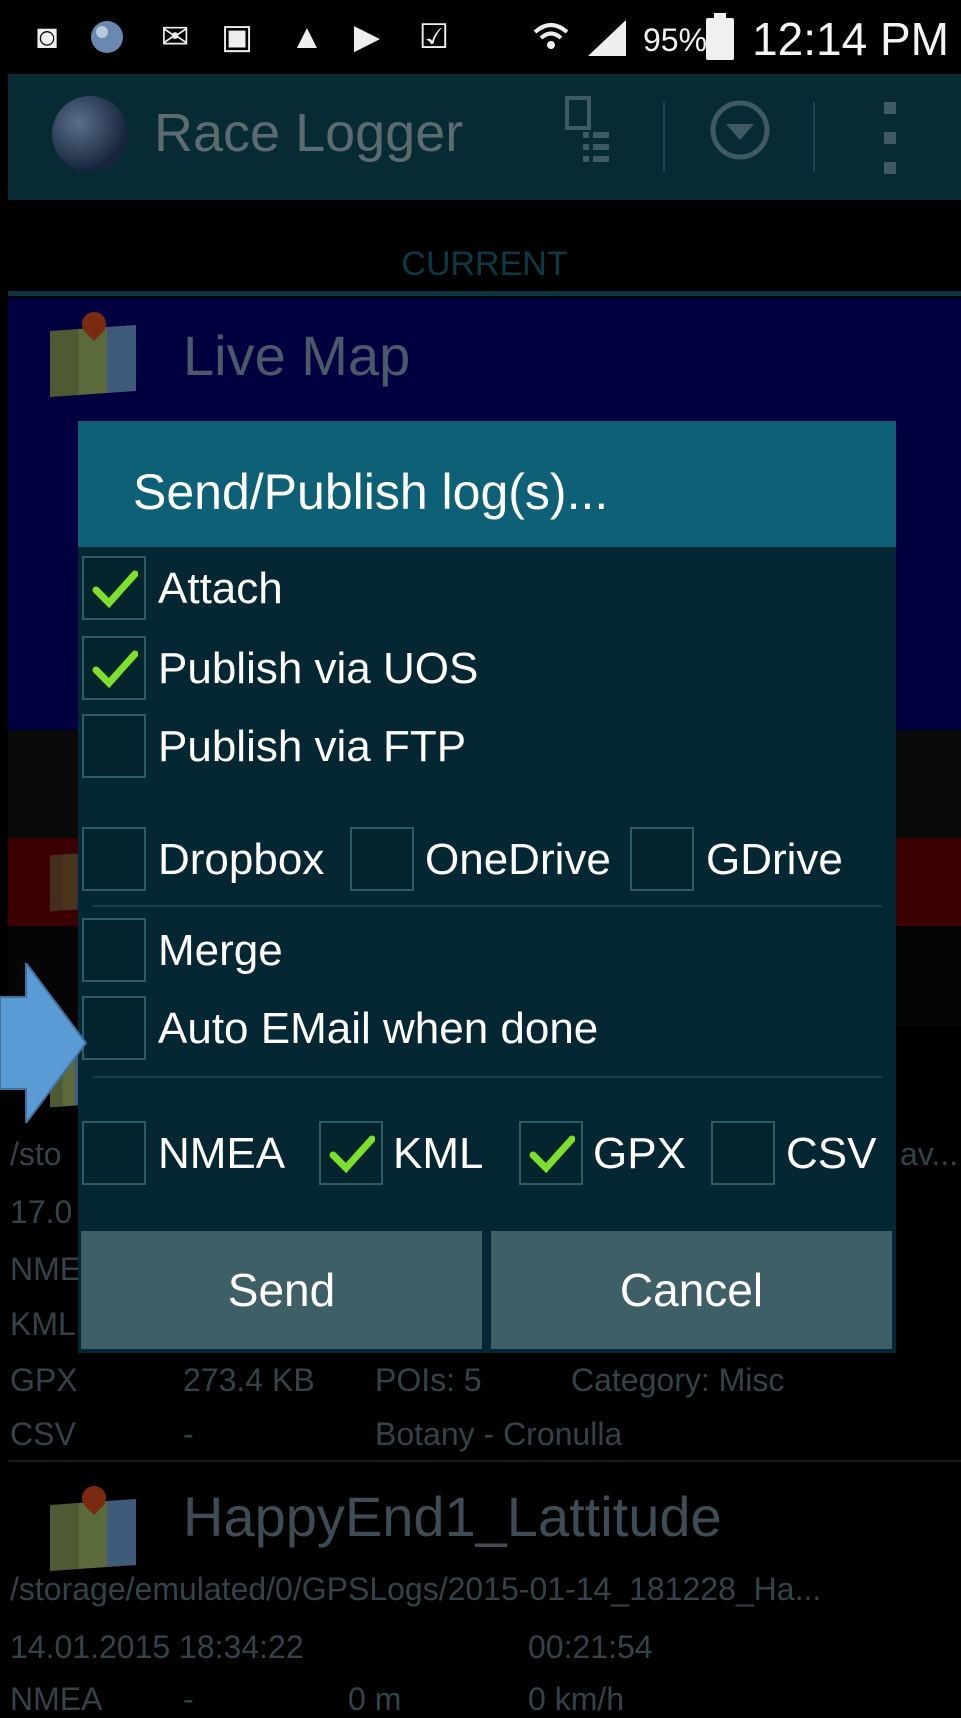 The image size is (961, 1718). What do you see at coordinates (590, 1647) in the screenshot?
I see `log-duration: 00:21:54` at bounding box center [590, 1647].